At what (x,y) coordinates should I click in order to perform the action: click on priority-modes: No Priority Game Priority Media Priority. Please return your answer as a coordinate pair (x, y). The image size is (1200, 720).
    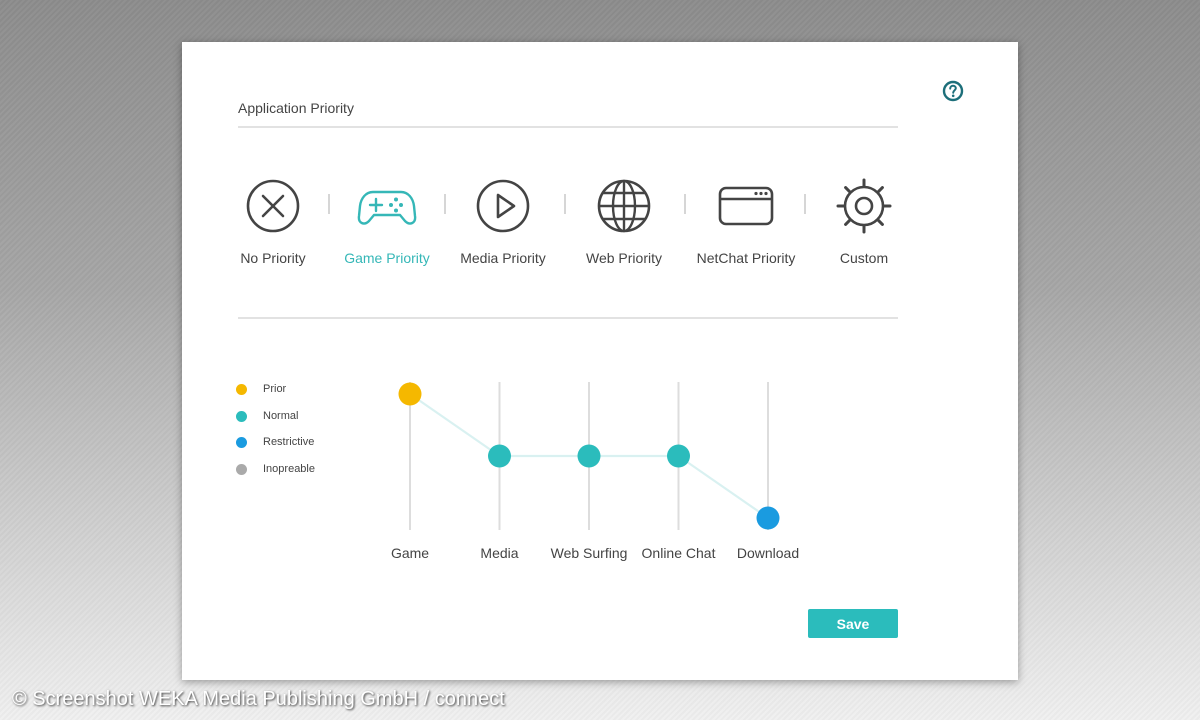
    Looking at the image, I should click on (600, 227).